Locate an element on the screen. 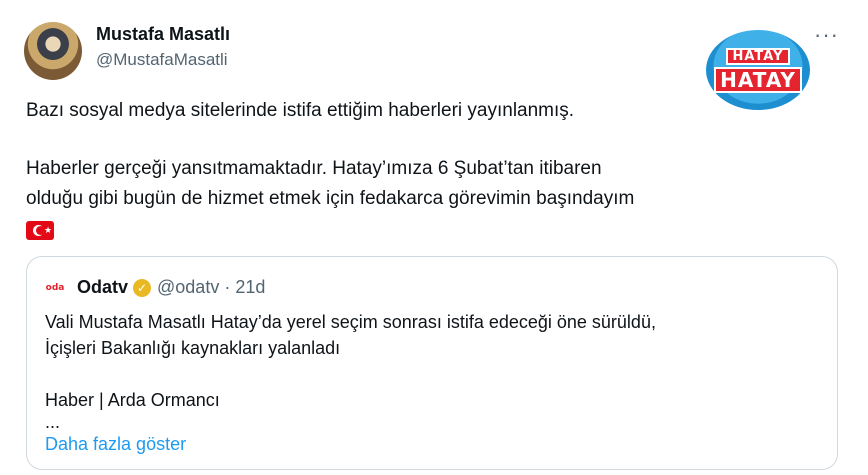 The width and height of the screenshot is (868, 475). odatv-avatar: oda is located at coordinates (55, 288).